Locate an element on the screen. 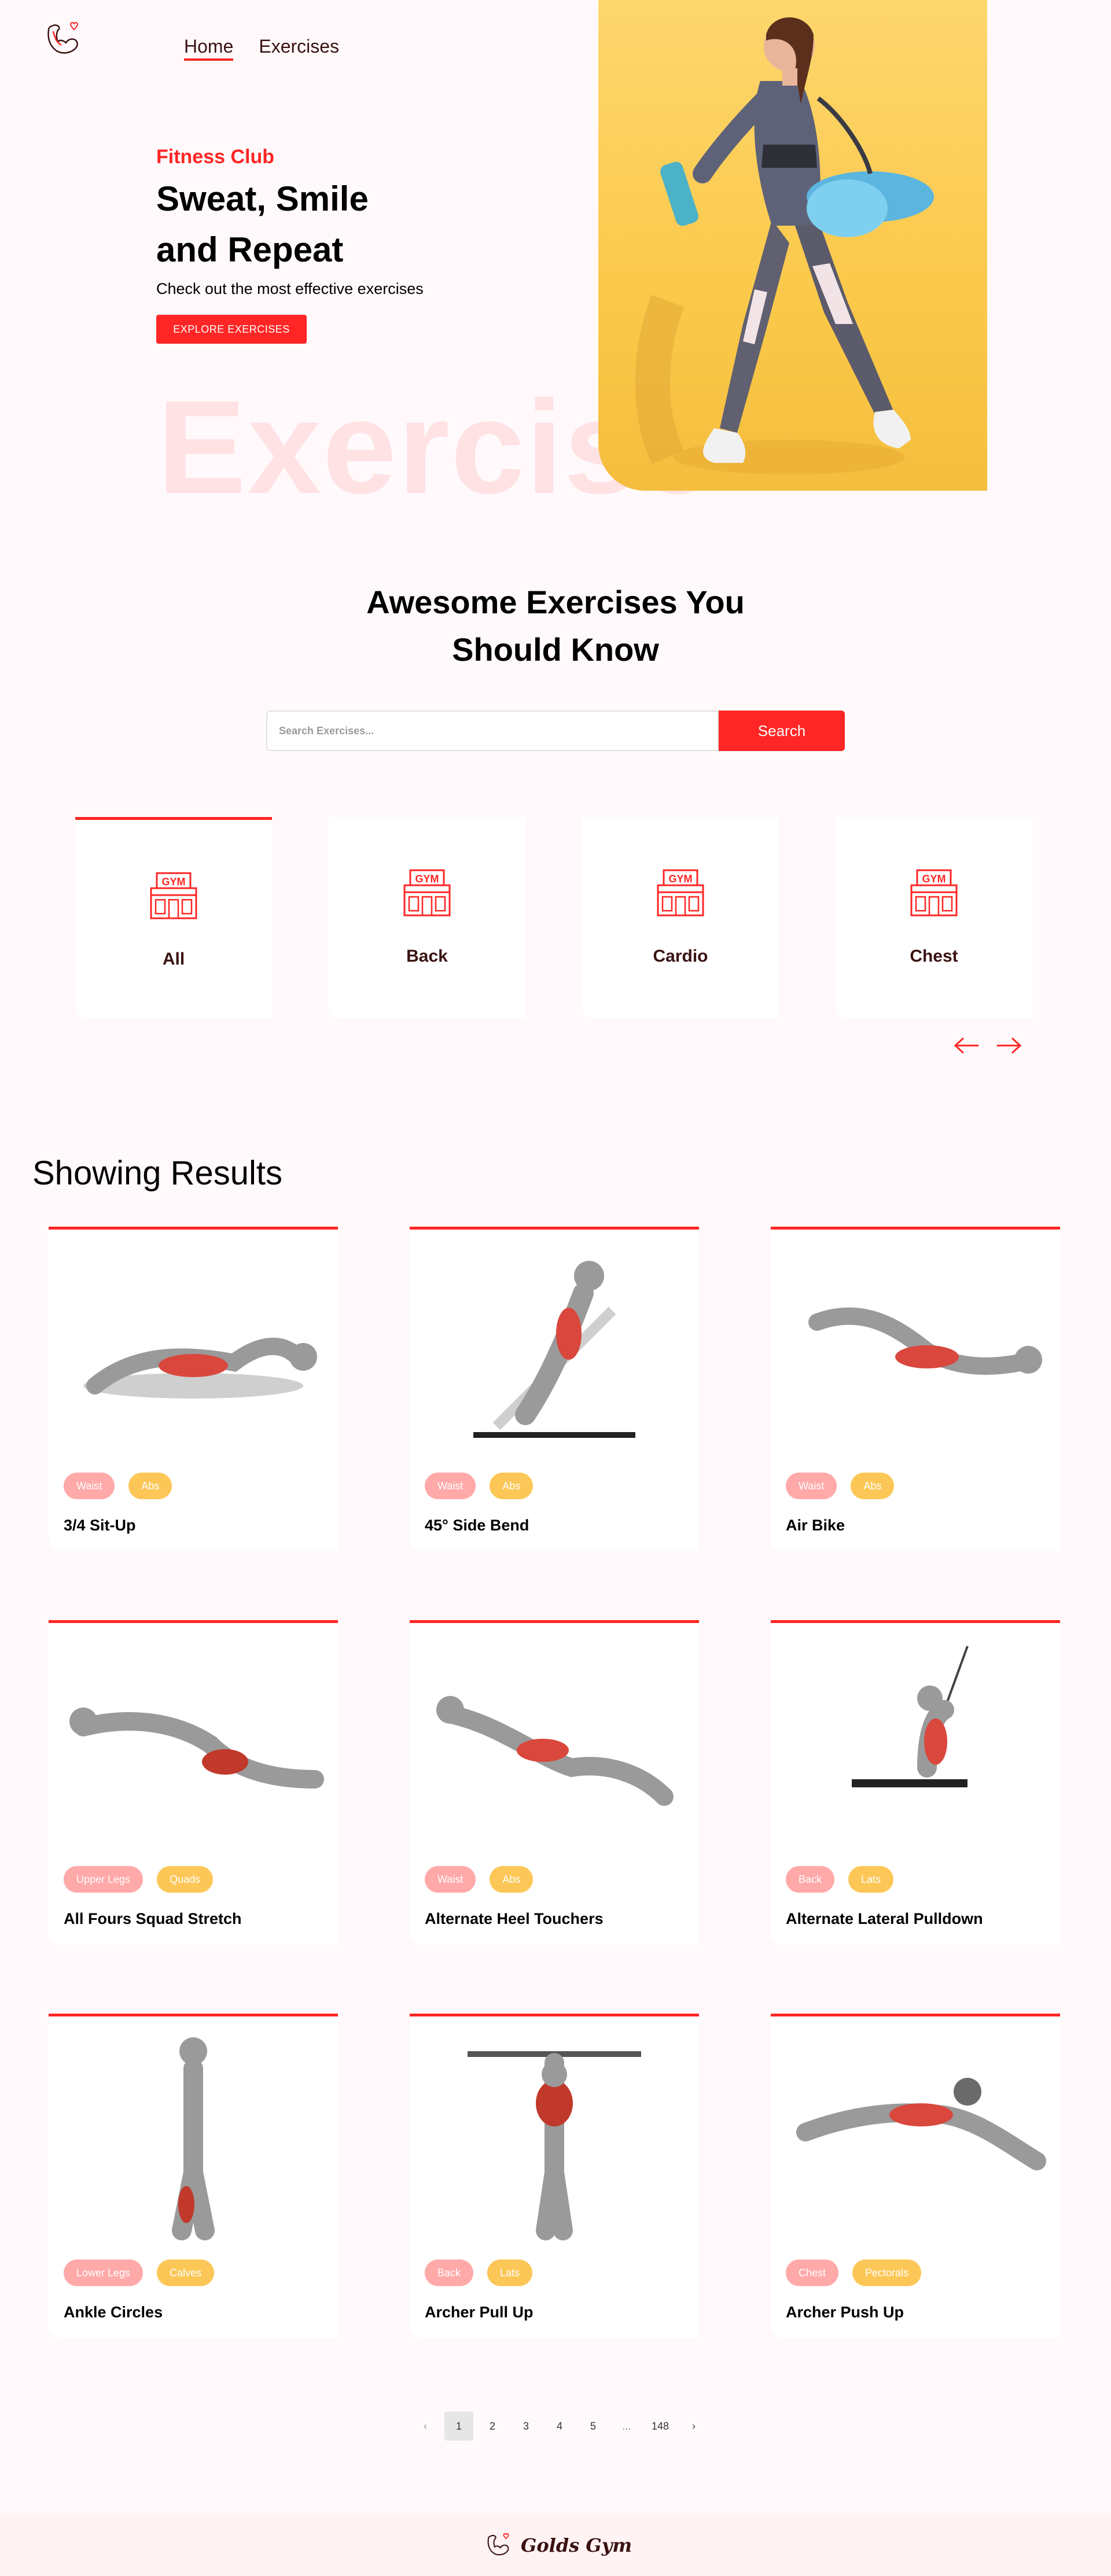 This screenshot has width=1111, height=2576. exercise-tags: Chest Pectorals is located at coordinates (854, 2272).